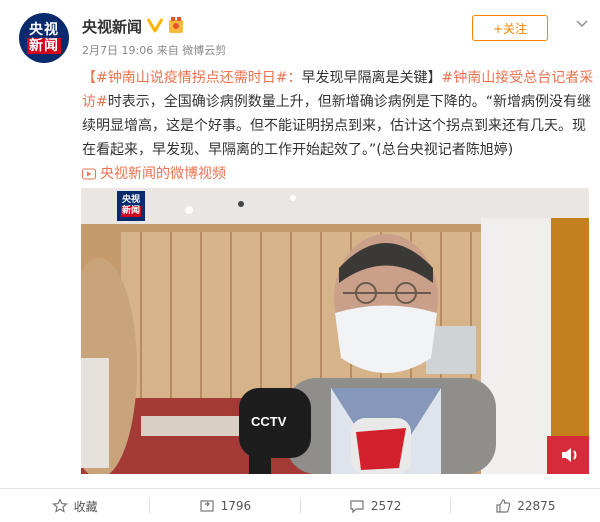 This screenshot has width=600, height=522. What do you see at coordinates (130, 200) in the screenshot?
I see `video-logo-top: 央视` at bounding box center [130, 200].